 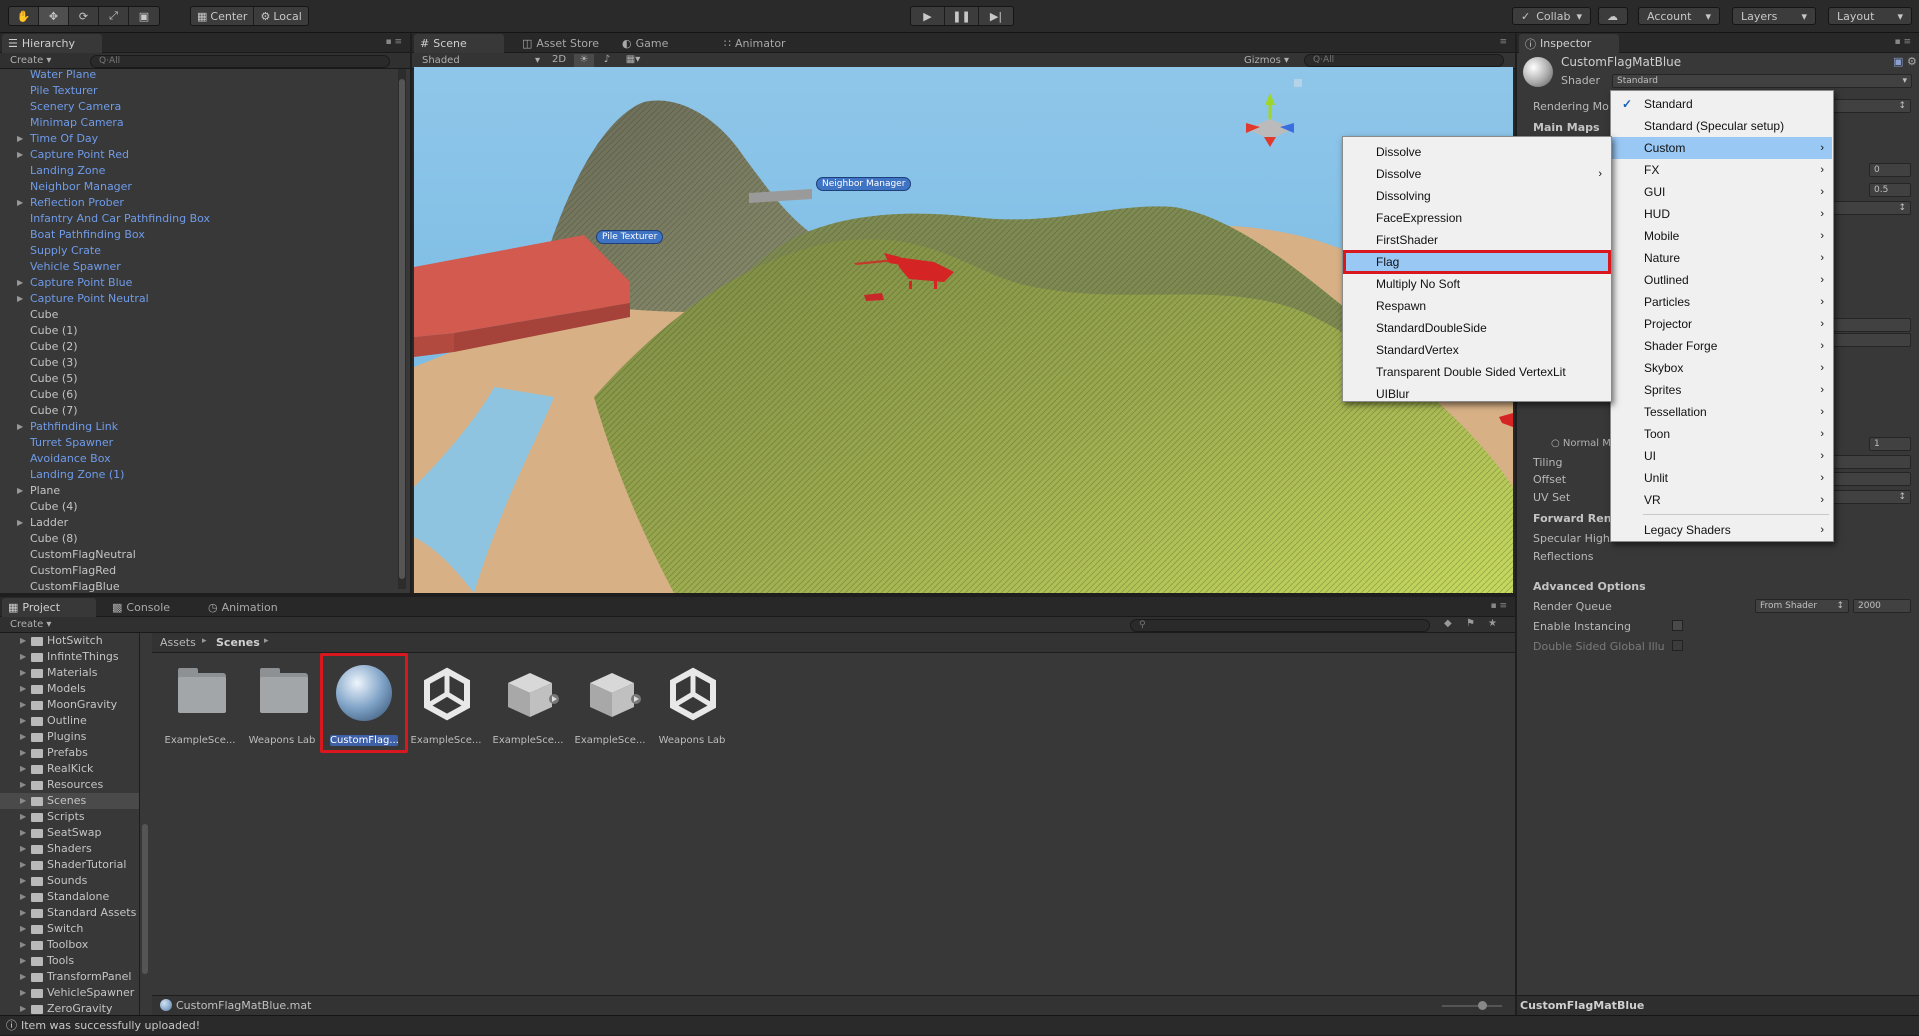 What do you see at coordinates (69, 641) in the screenshot?
I see `folder-item: ▶ HotSwitch` at bounding box center [69, 641].